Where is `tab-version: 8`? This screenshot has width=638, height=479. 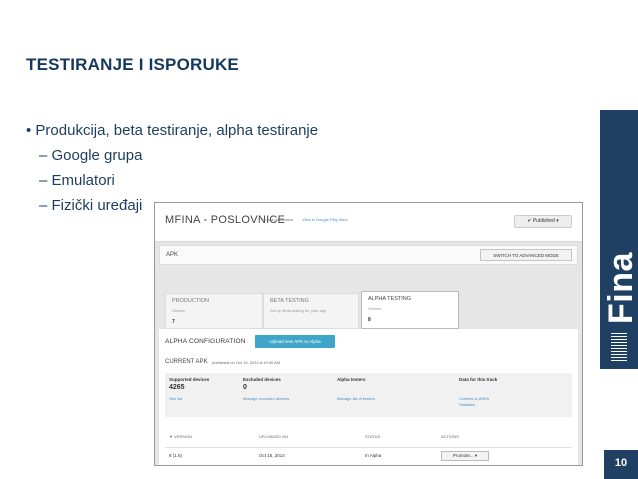
tab-version: 8 is located at coordinates (369, 320).